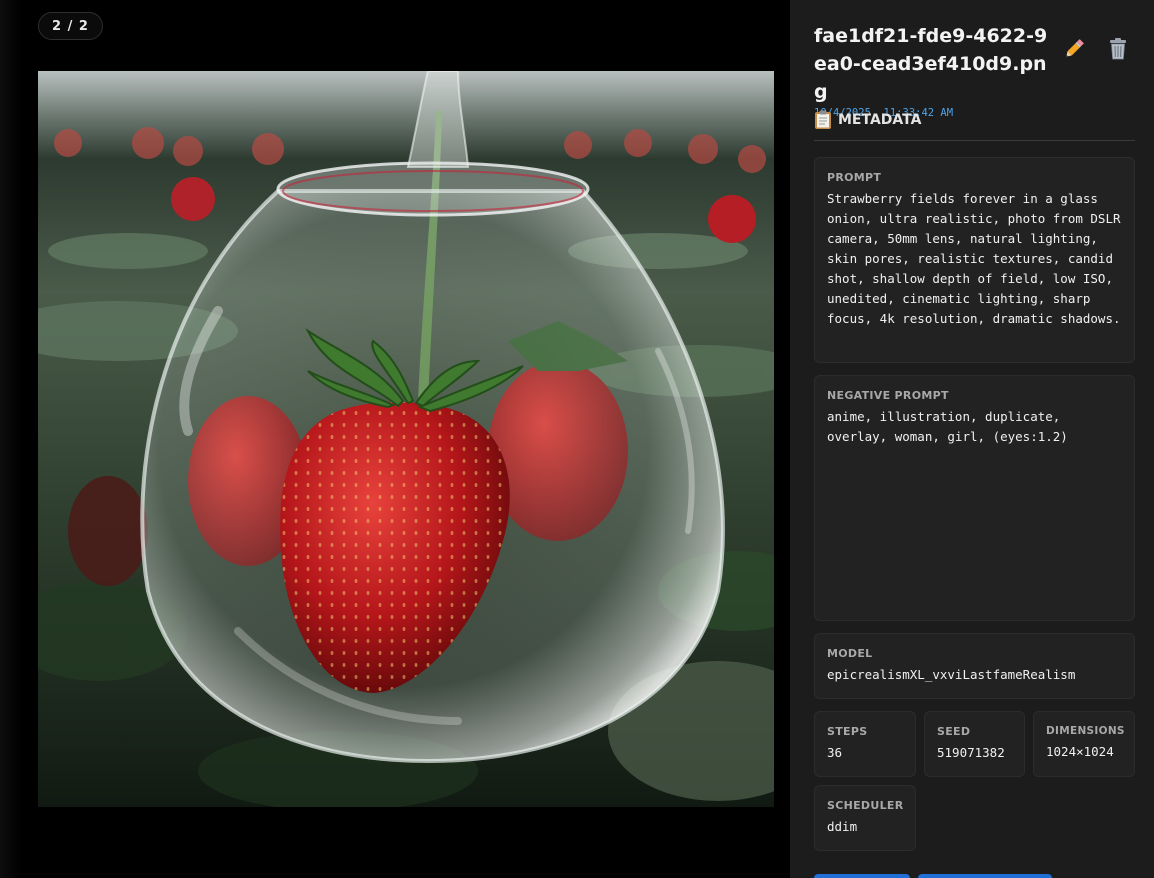 This screenshot has height=878, width=1154. I want to click on delete-button, so click(1118, 50).